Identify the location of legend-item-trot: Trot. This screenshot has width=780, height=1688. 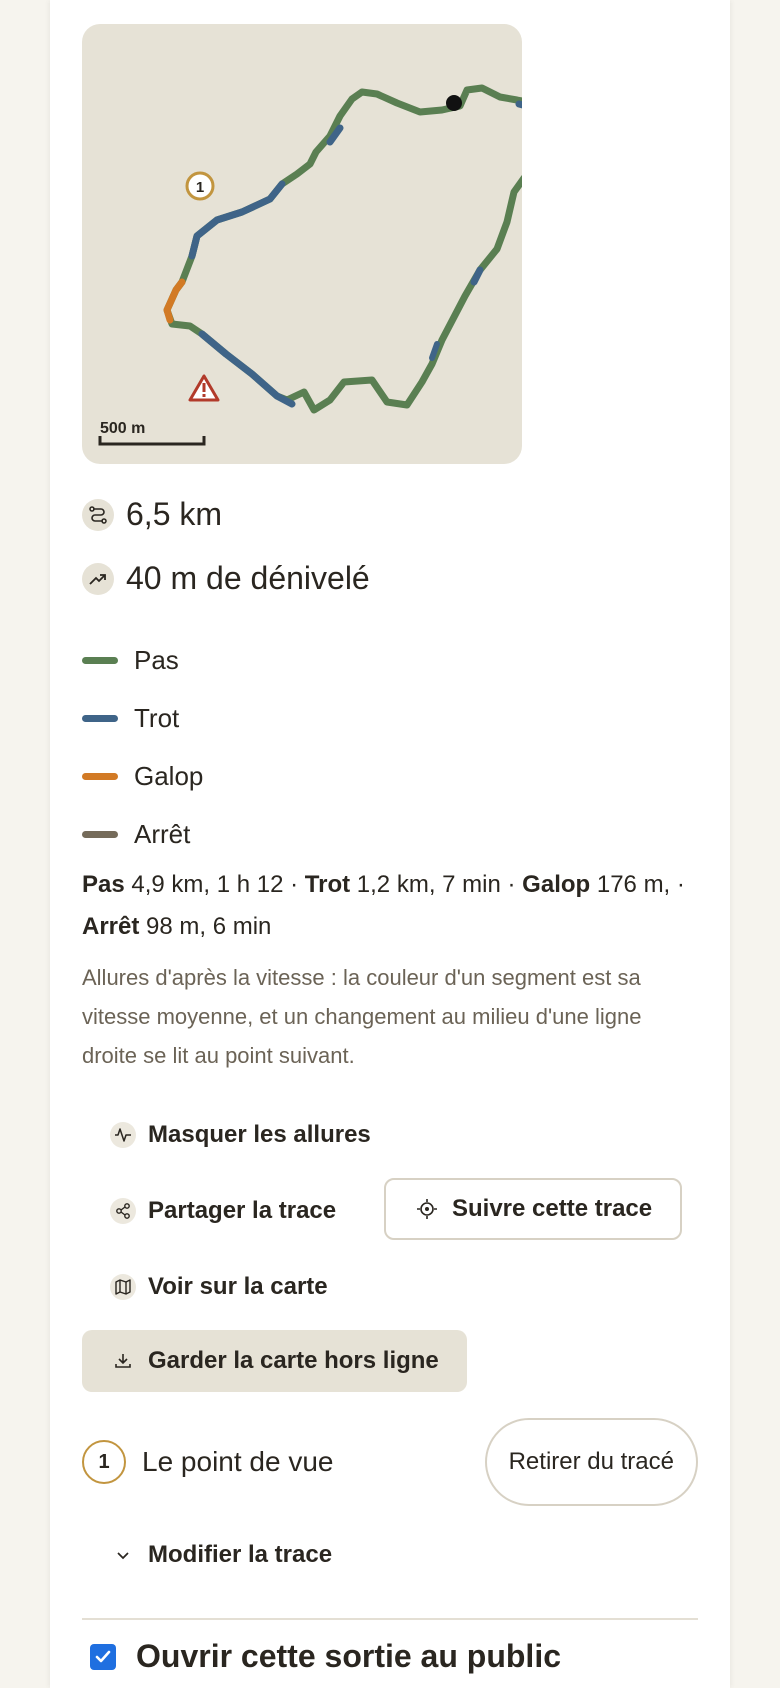
(130, 718).